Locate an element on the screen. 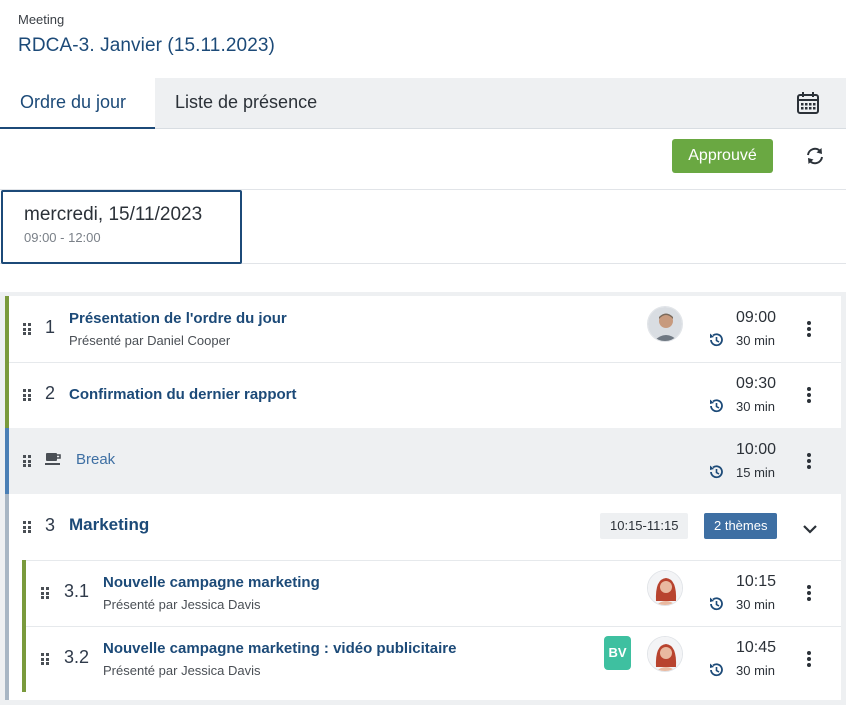  item-title: Présentation de l'ordre du jour is located at coordinates (178, 318).